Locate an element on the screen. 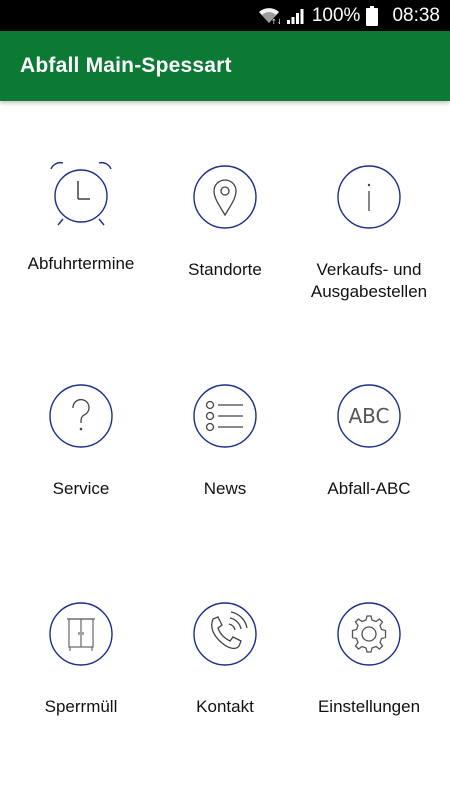  alarm-clock-icon is located at coordinates (81, 193).